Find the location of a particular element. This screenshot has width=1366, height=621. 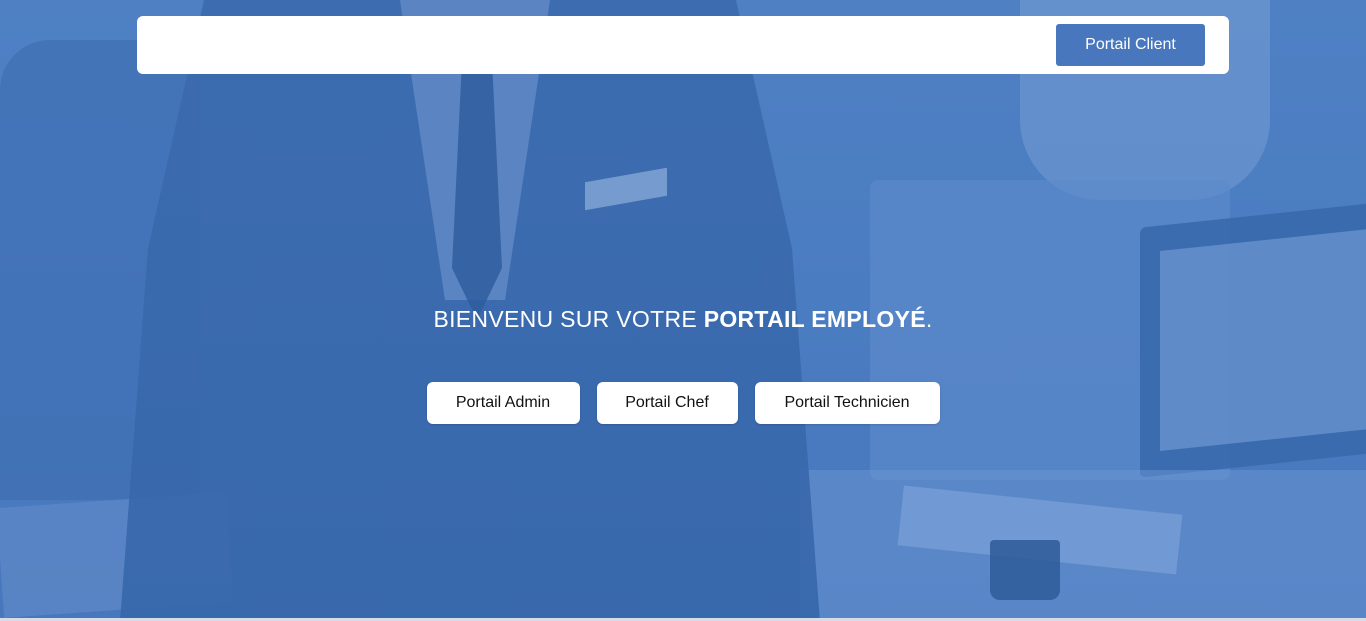

portail-admin-button: Portail Admin is located at coordinates (503, 403).